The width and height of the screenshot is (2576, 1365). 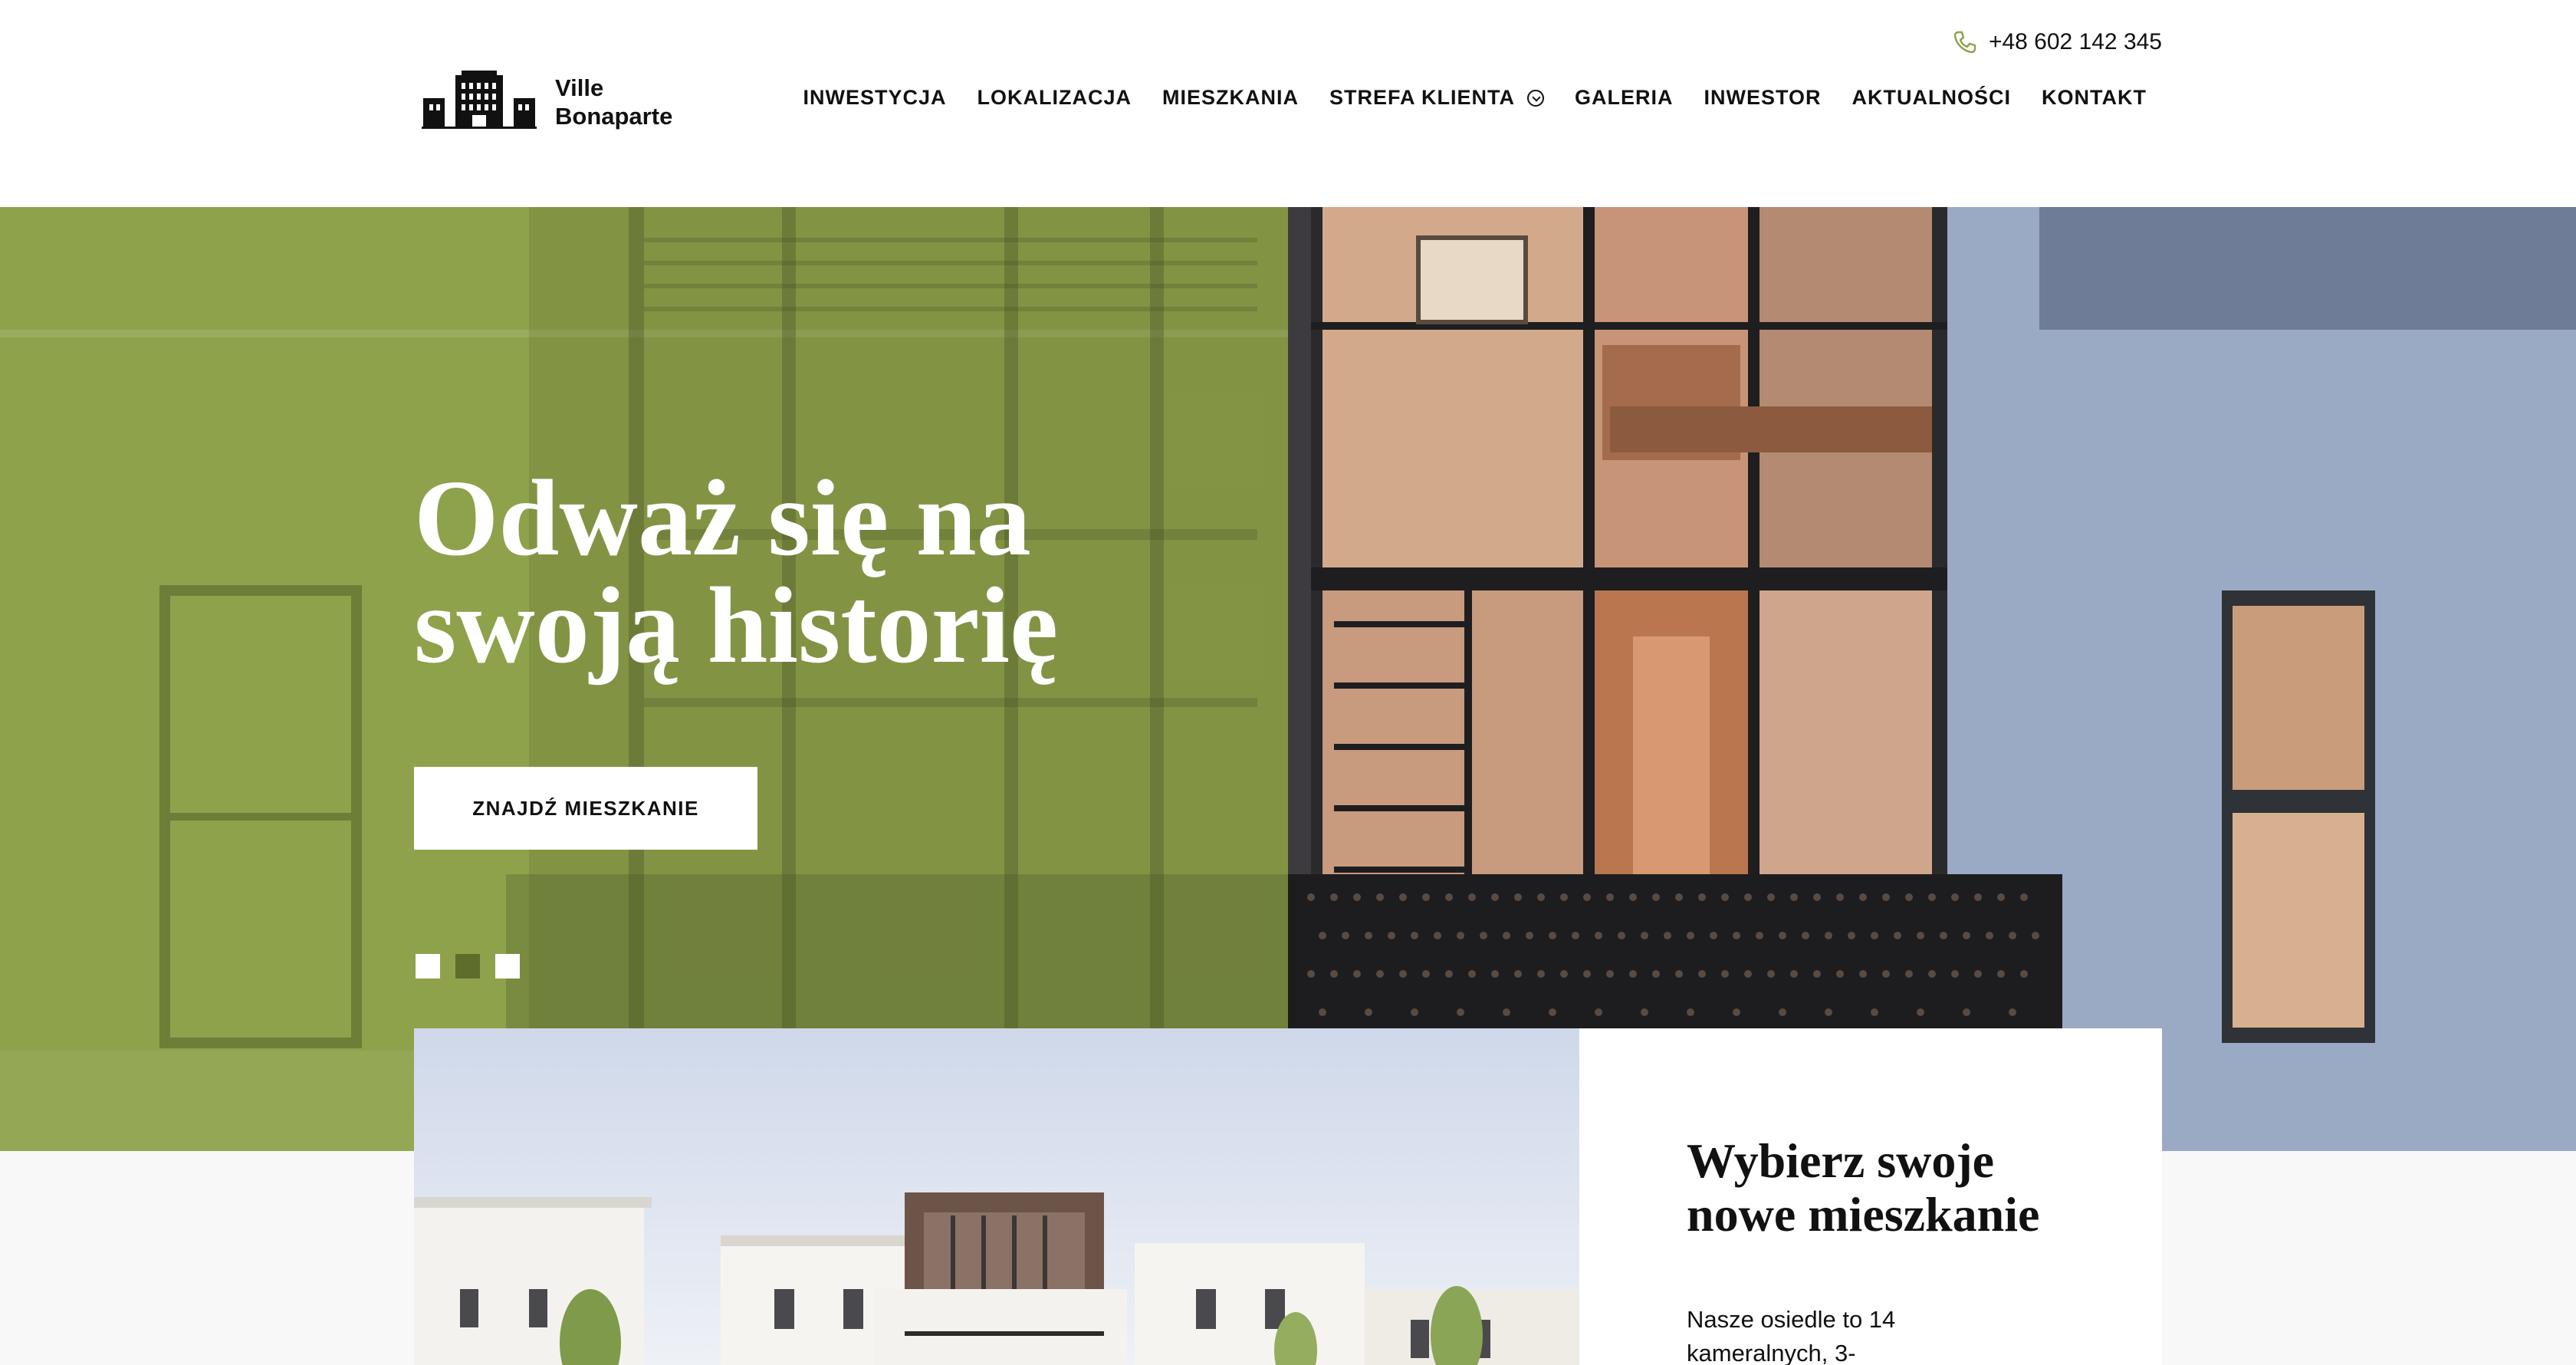 What do you see at coordinates (1791, 1320) in the screenshot?
I see `section-description-line-1: Nasze osiedle to 14` at bounding box center [1791, 1320].